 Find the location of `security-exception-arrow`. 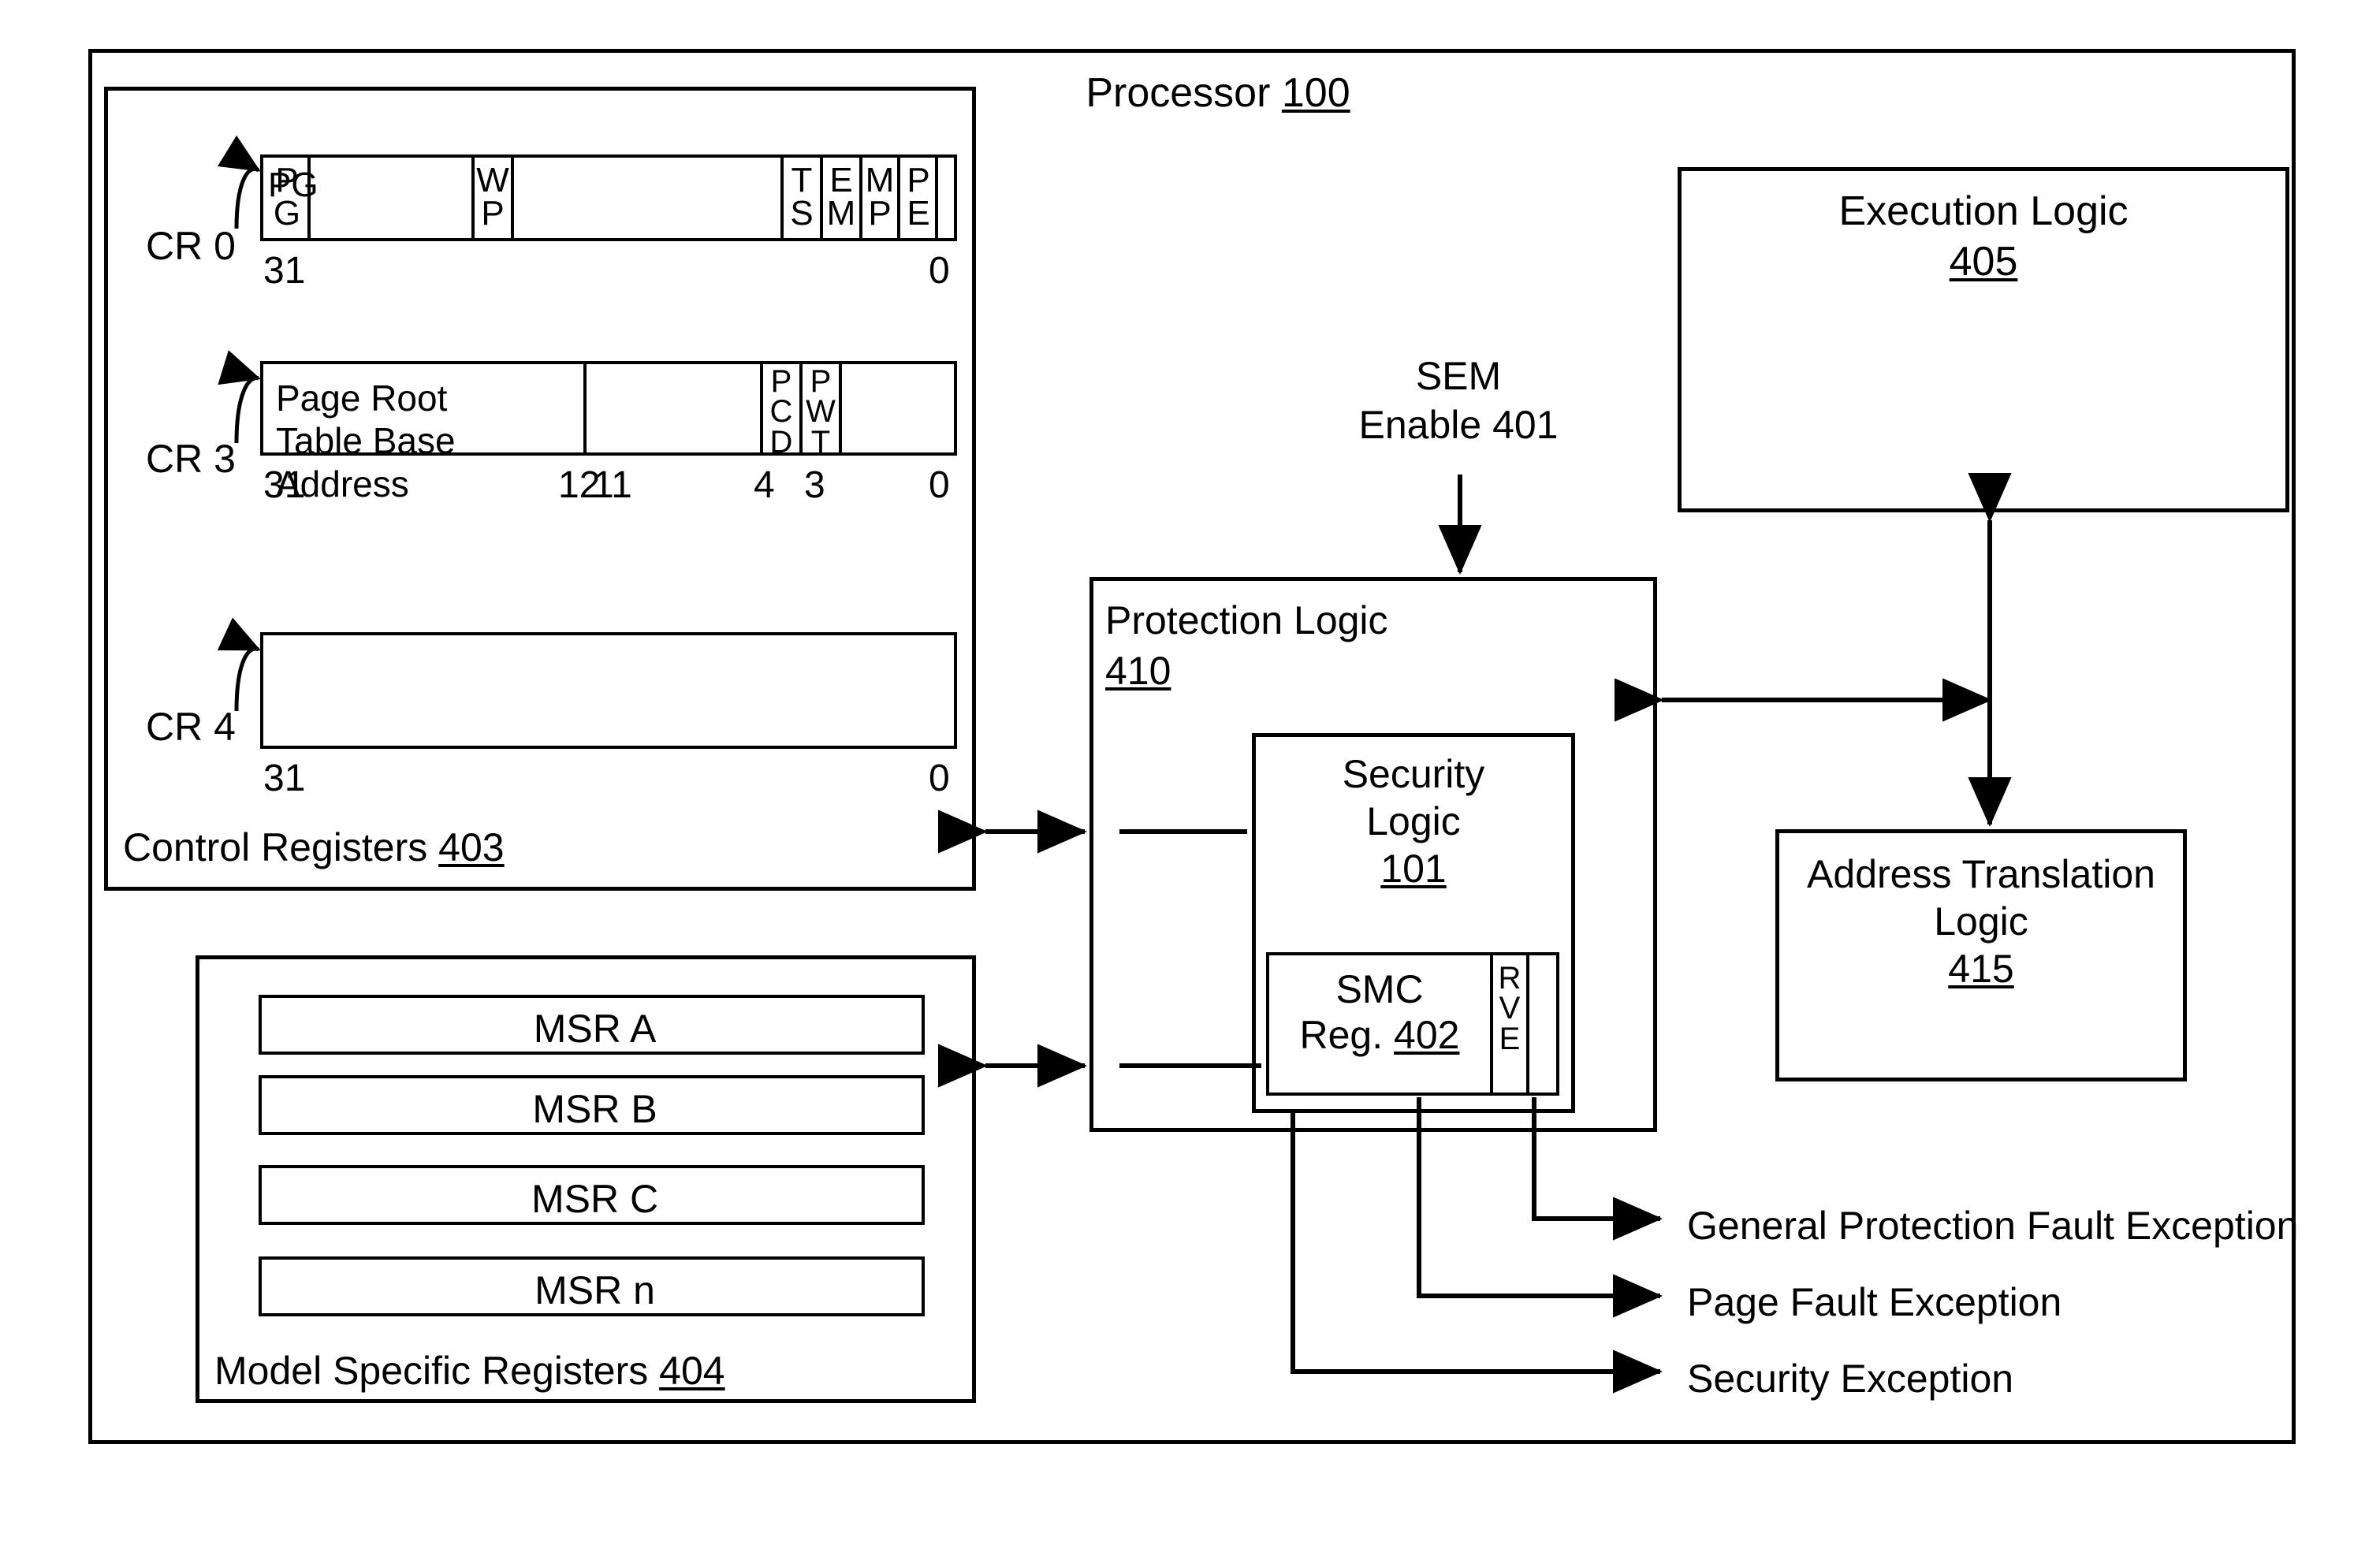

security-exception-arrow is located at coordinates (1477, 1253).